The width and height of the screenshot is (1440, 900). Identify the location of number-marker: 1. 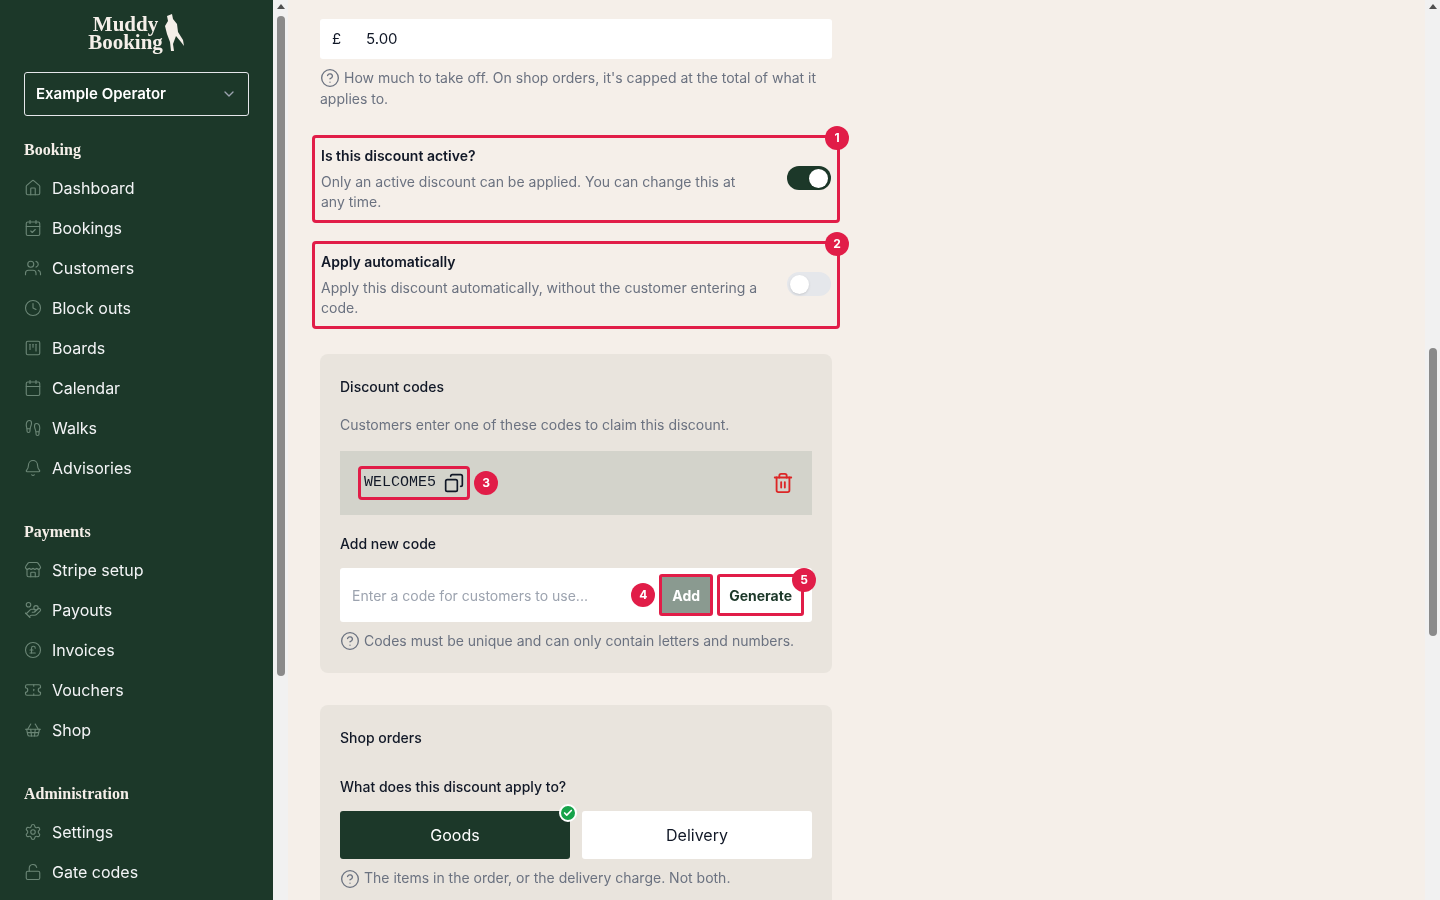
(837, 138).